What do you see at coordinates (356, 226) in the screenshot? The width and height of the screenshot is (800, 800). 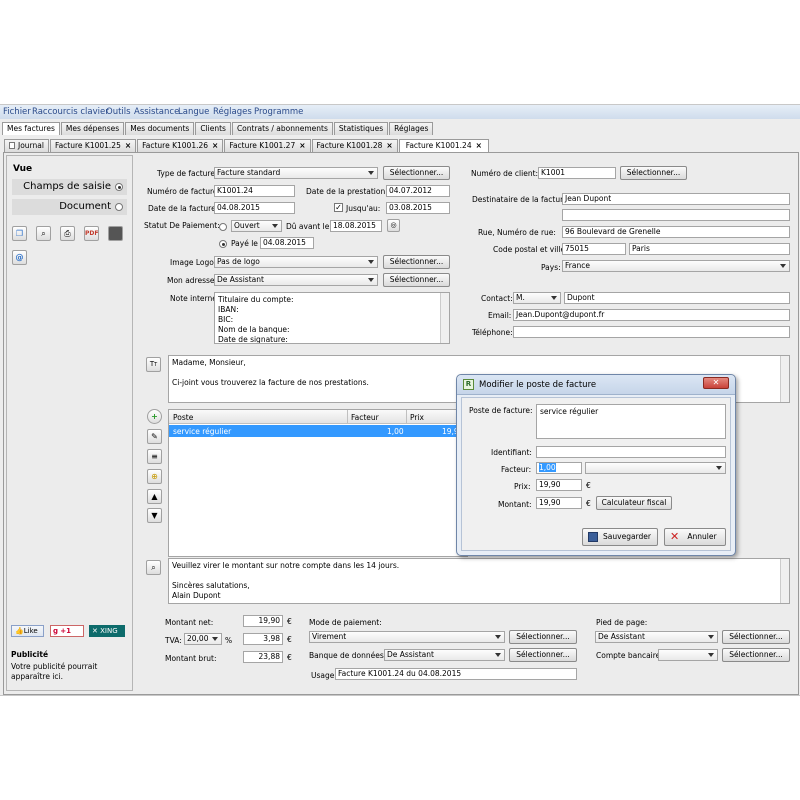 I see `du-avant-field: 18.08.2015` at bounding box center [356, 226].